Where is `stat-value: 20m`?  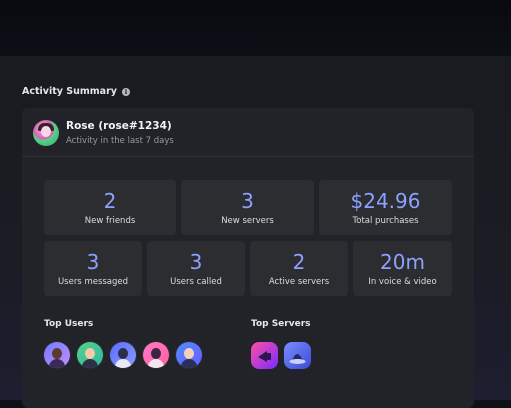 stat-value: 20m is located at coordinates (402, 262).